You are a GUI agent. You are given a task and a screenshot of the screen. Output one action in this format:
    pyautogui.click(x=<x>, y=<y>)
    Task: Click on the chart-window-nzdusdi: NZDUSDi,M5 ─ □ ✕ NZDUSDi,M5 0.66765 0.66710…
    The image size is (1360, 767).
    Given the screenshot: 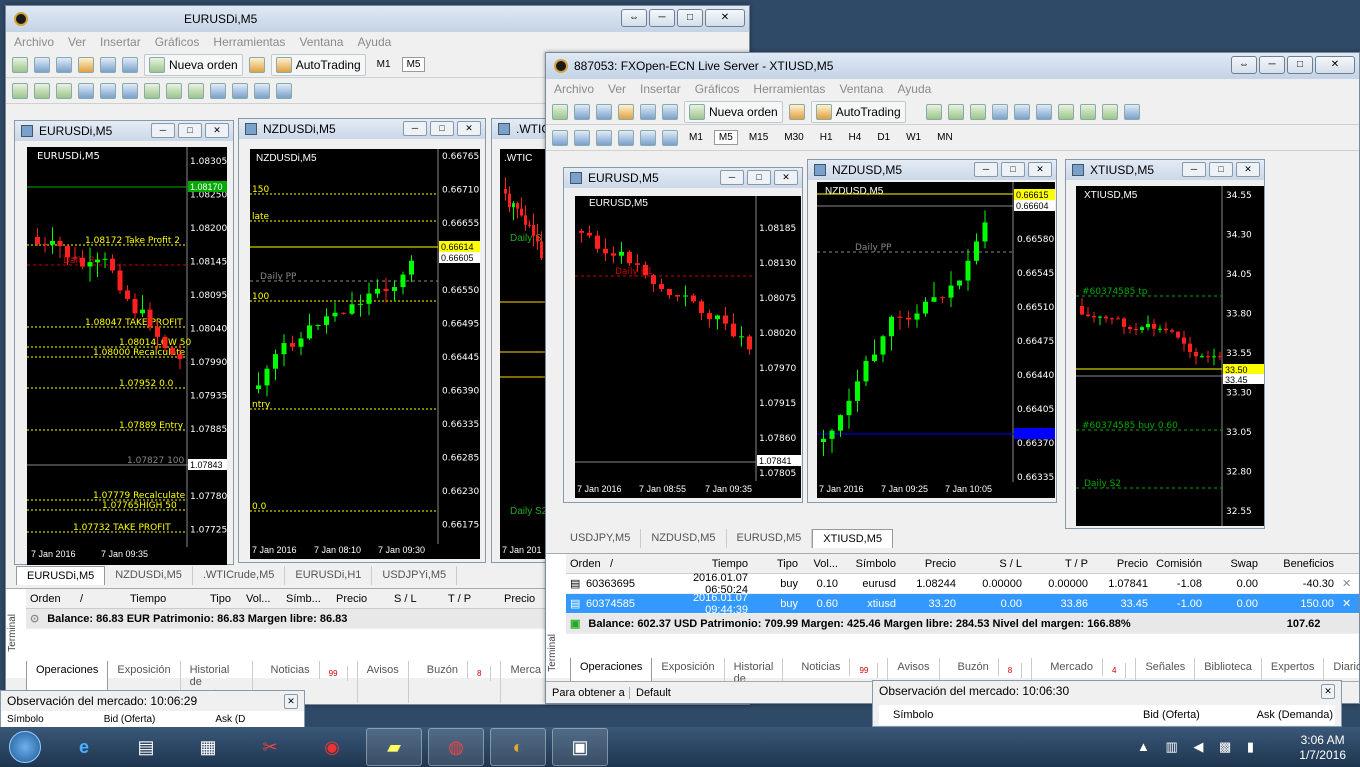 What is the action you would take?
    pyautogui.click(x=362, y=340)
    